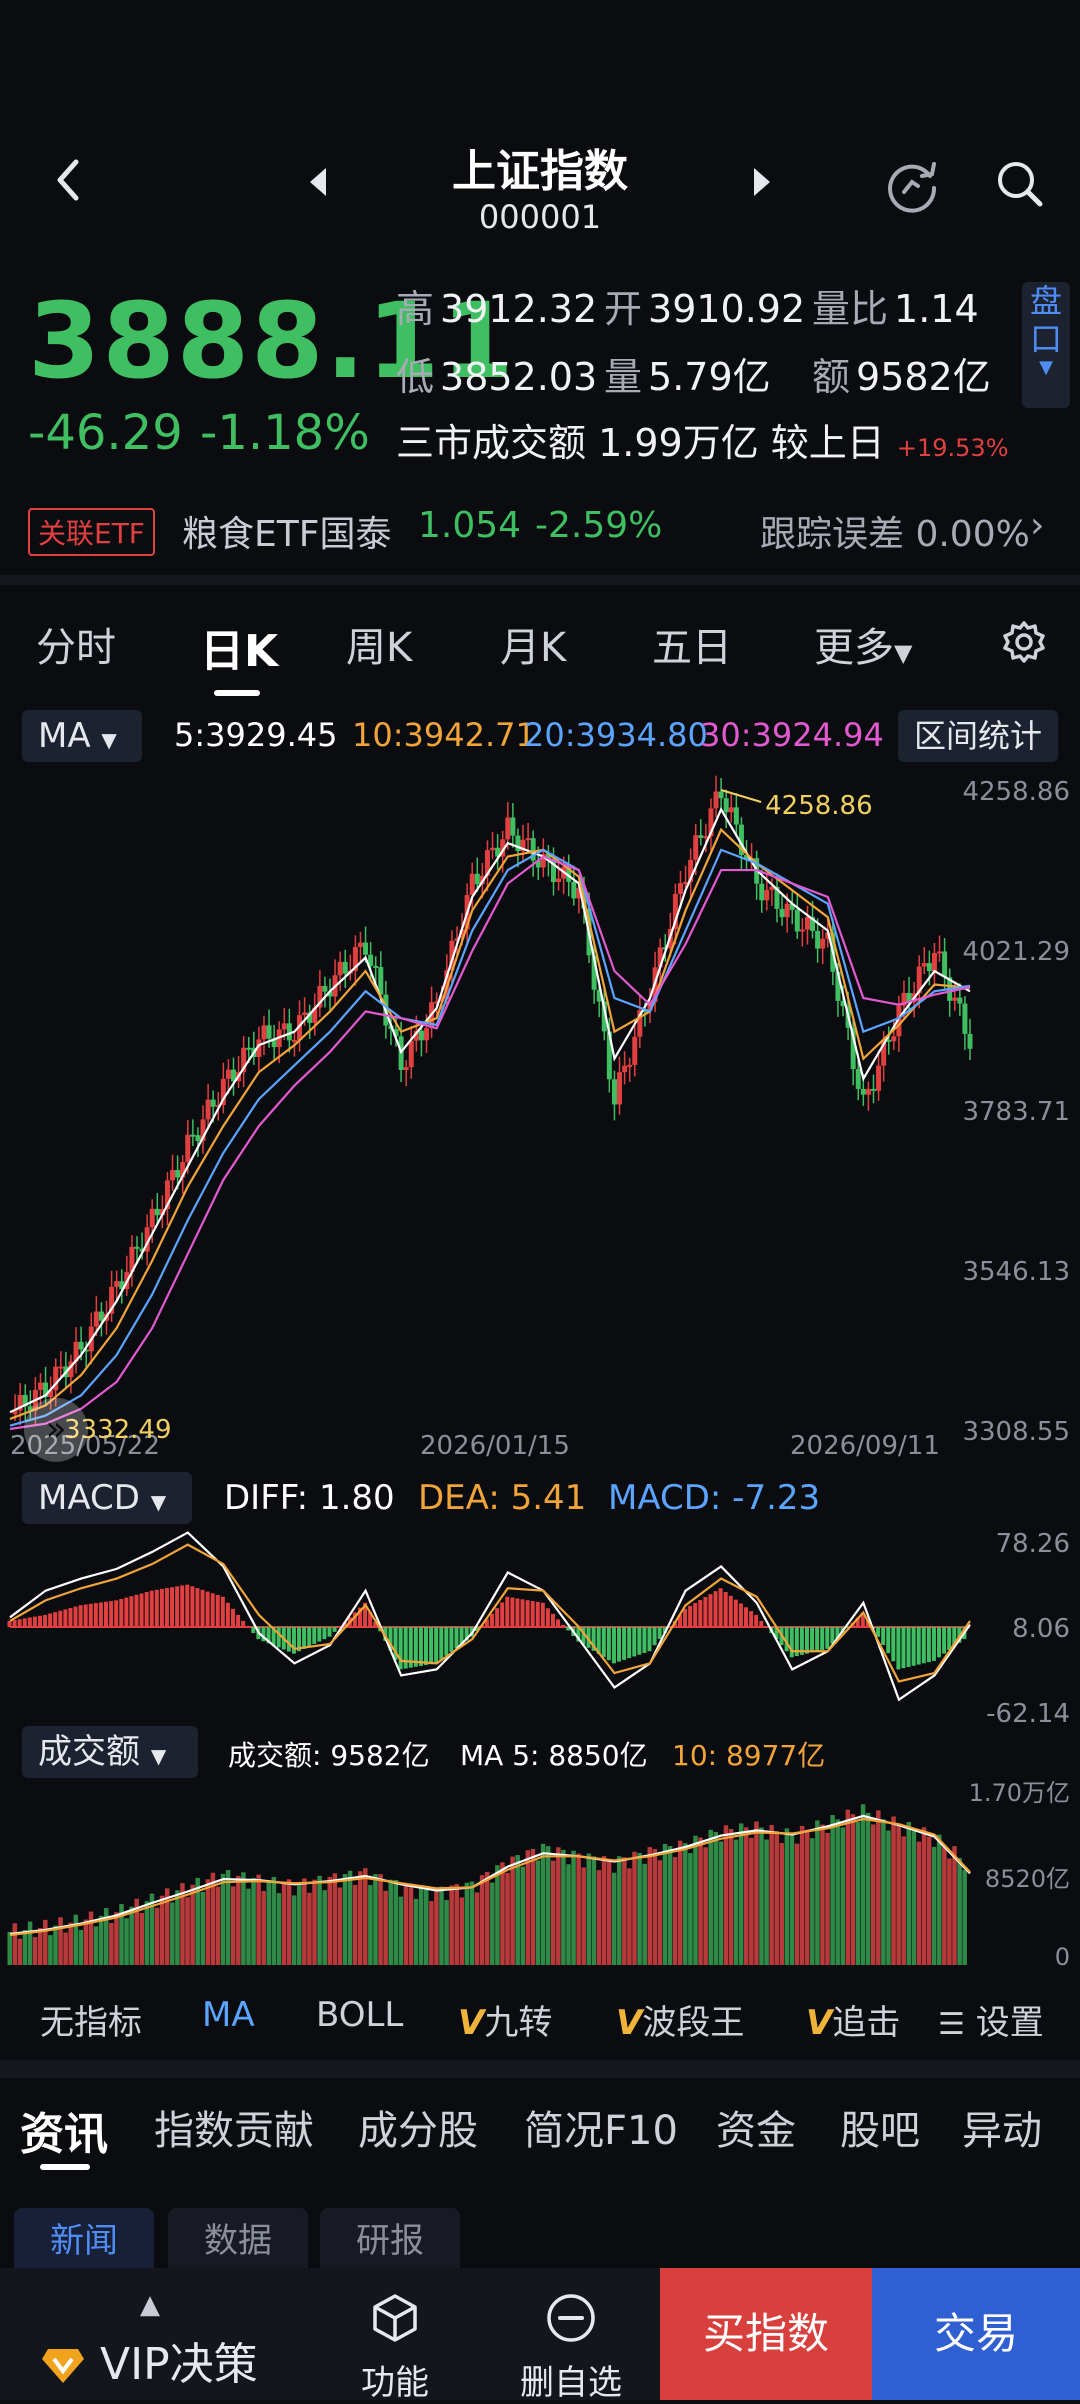  I want to click on subtab-news: 新闻, so click(84, 2241).